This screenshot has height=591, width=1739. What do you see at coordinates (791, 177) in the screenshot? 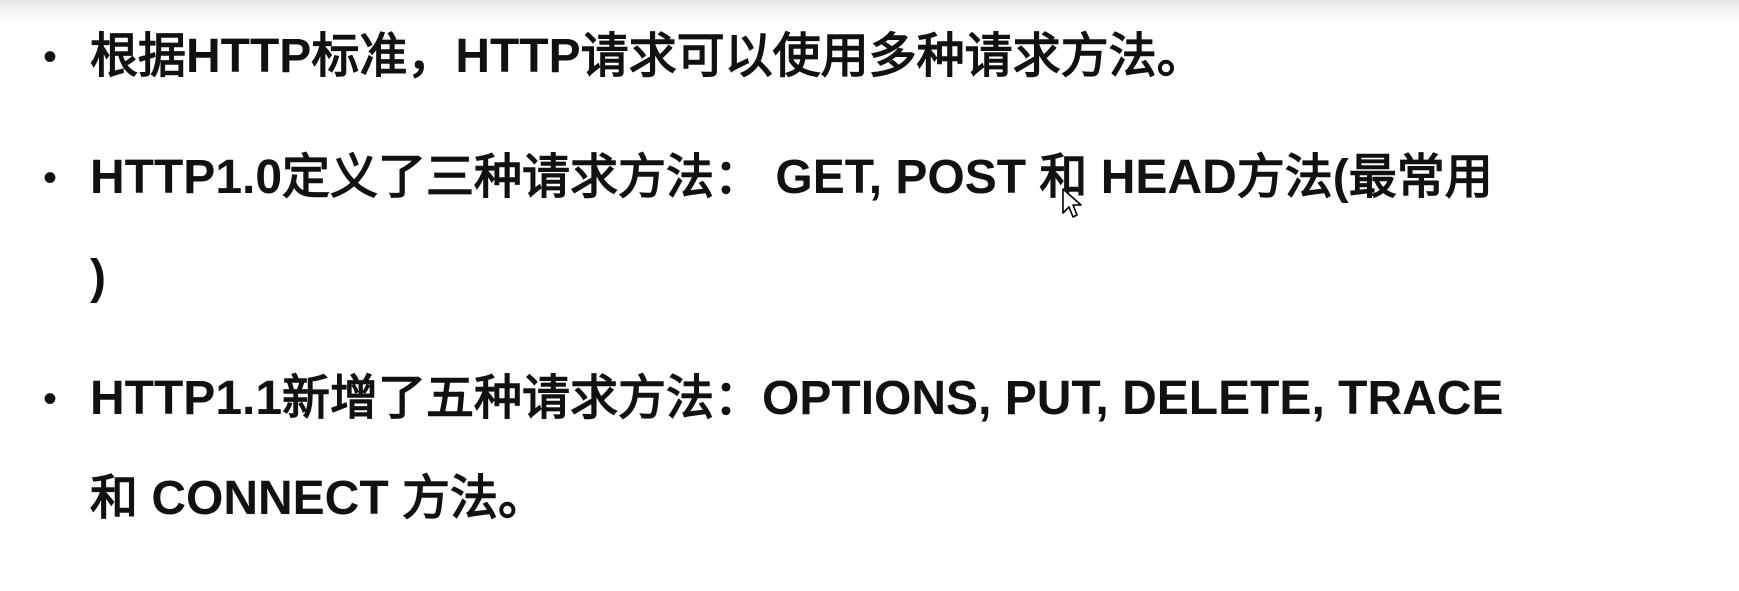
I see `bullet-text-line: HTTP1.0定义了三种请求方法： GET, POST 和 HEAD方法(最常用` at bounding box center [791, 177].